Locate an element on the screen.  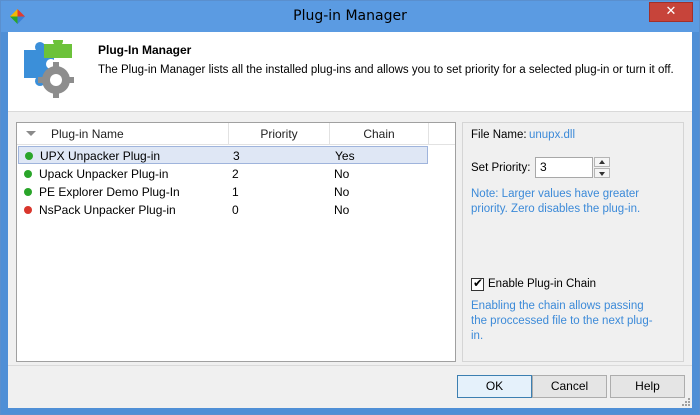
checkmark-icon: ✔ is located at coordinates (478, 283).